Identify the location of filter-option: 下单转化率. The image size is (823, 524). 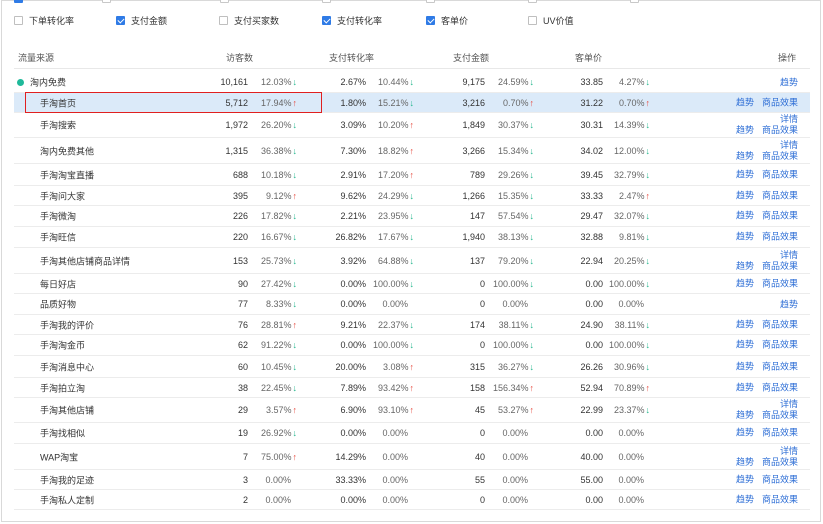
(44, 20).